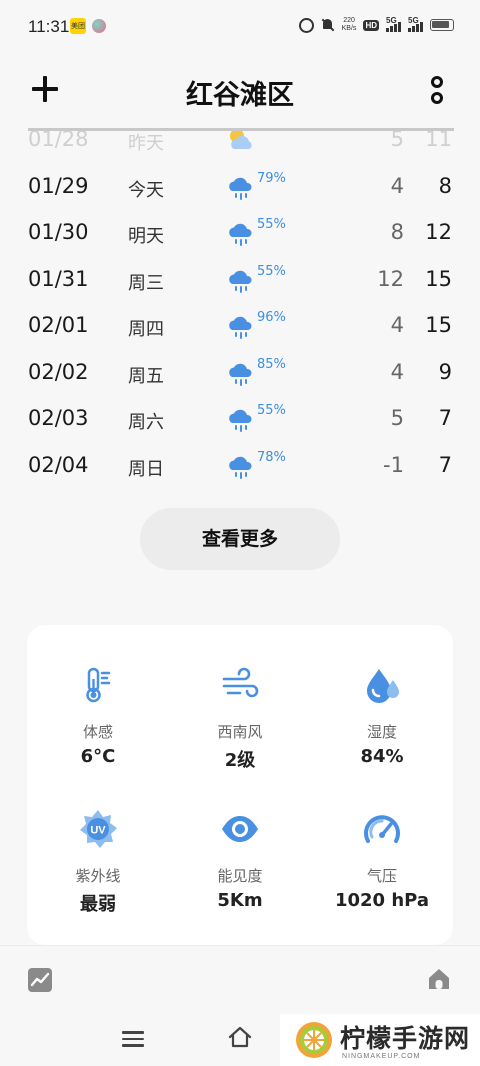 This screenshot has height=1066, width=480. I want to click on forecast-row: 02/02 周五 85% 4 9, so click(240, 373).